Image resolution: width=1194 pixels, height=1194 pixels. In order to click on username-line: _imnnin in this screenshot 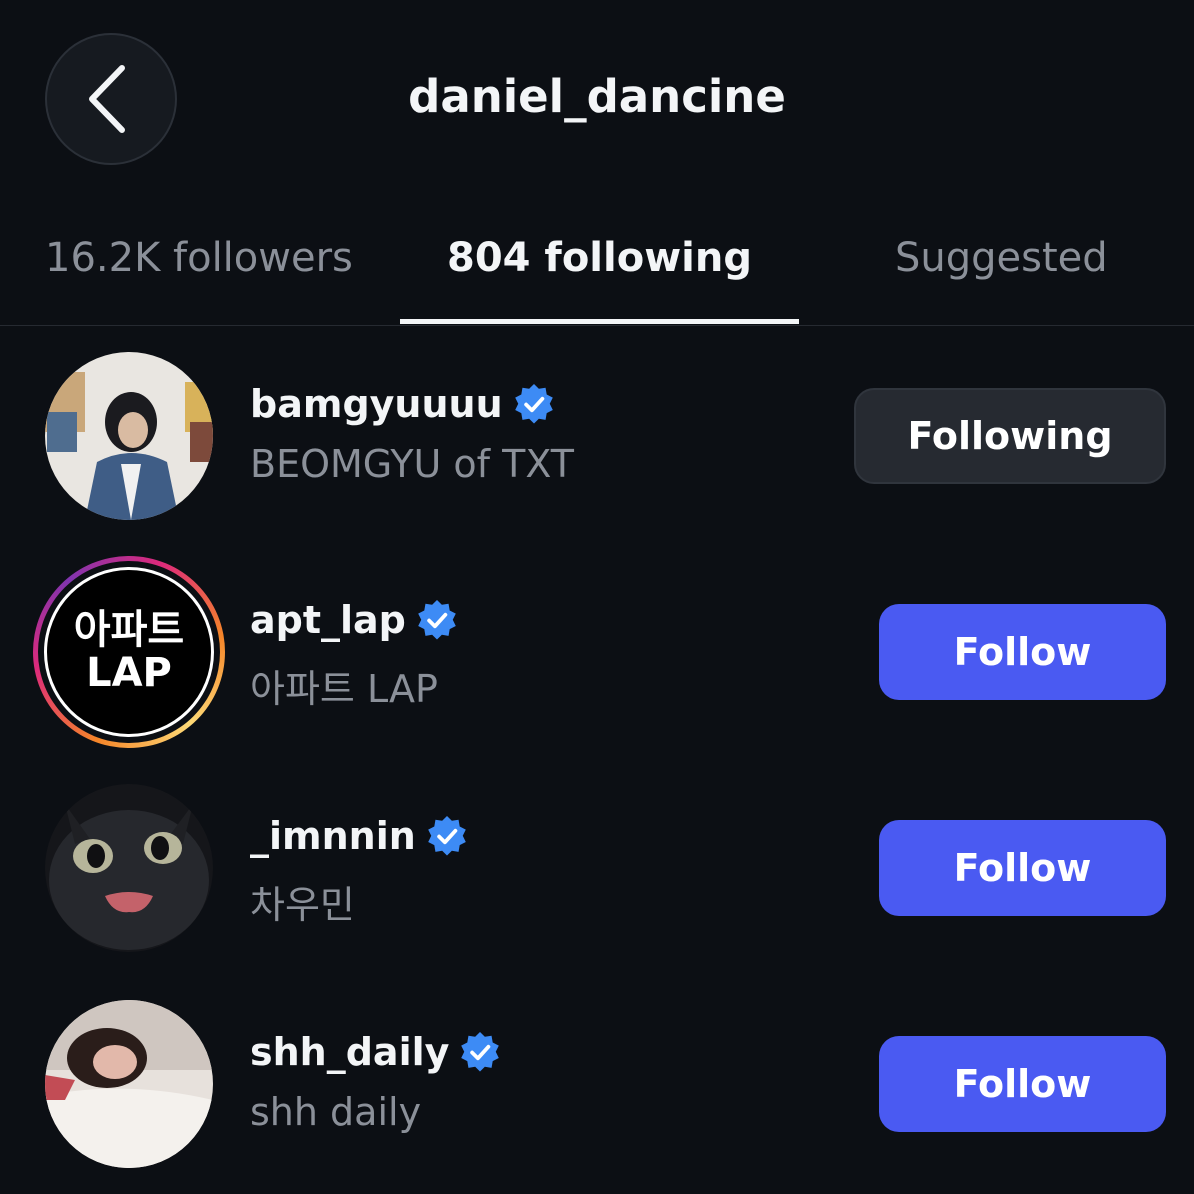, I will do `click(359, 836)`.